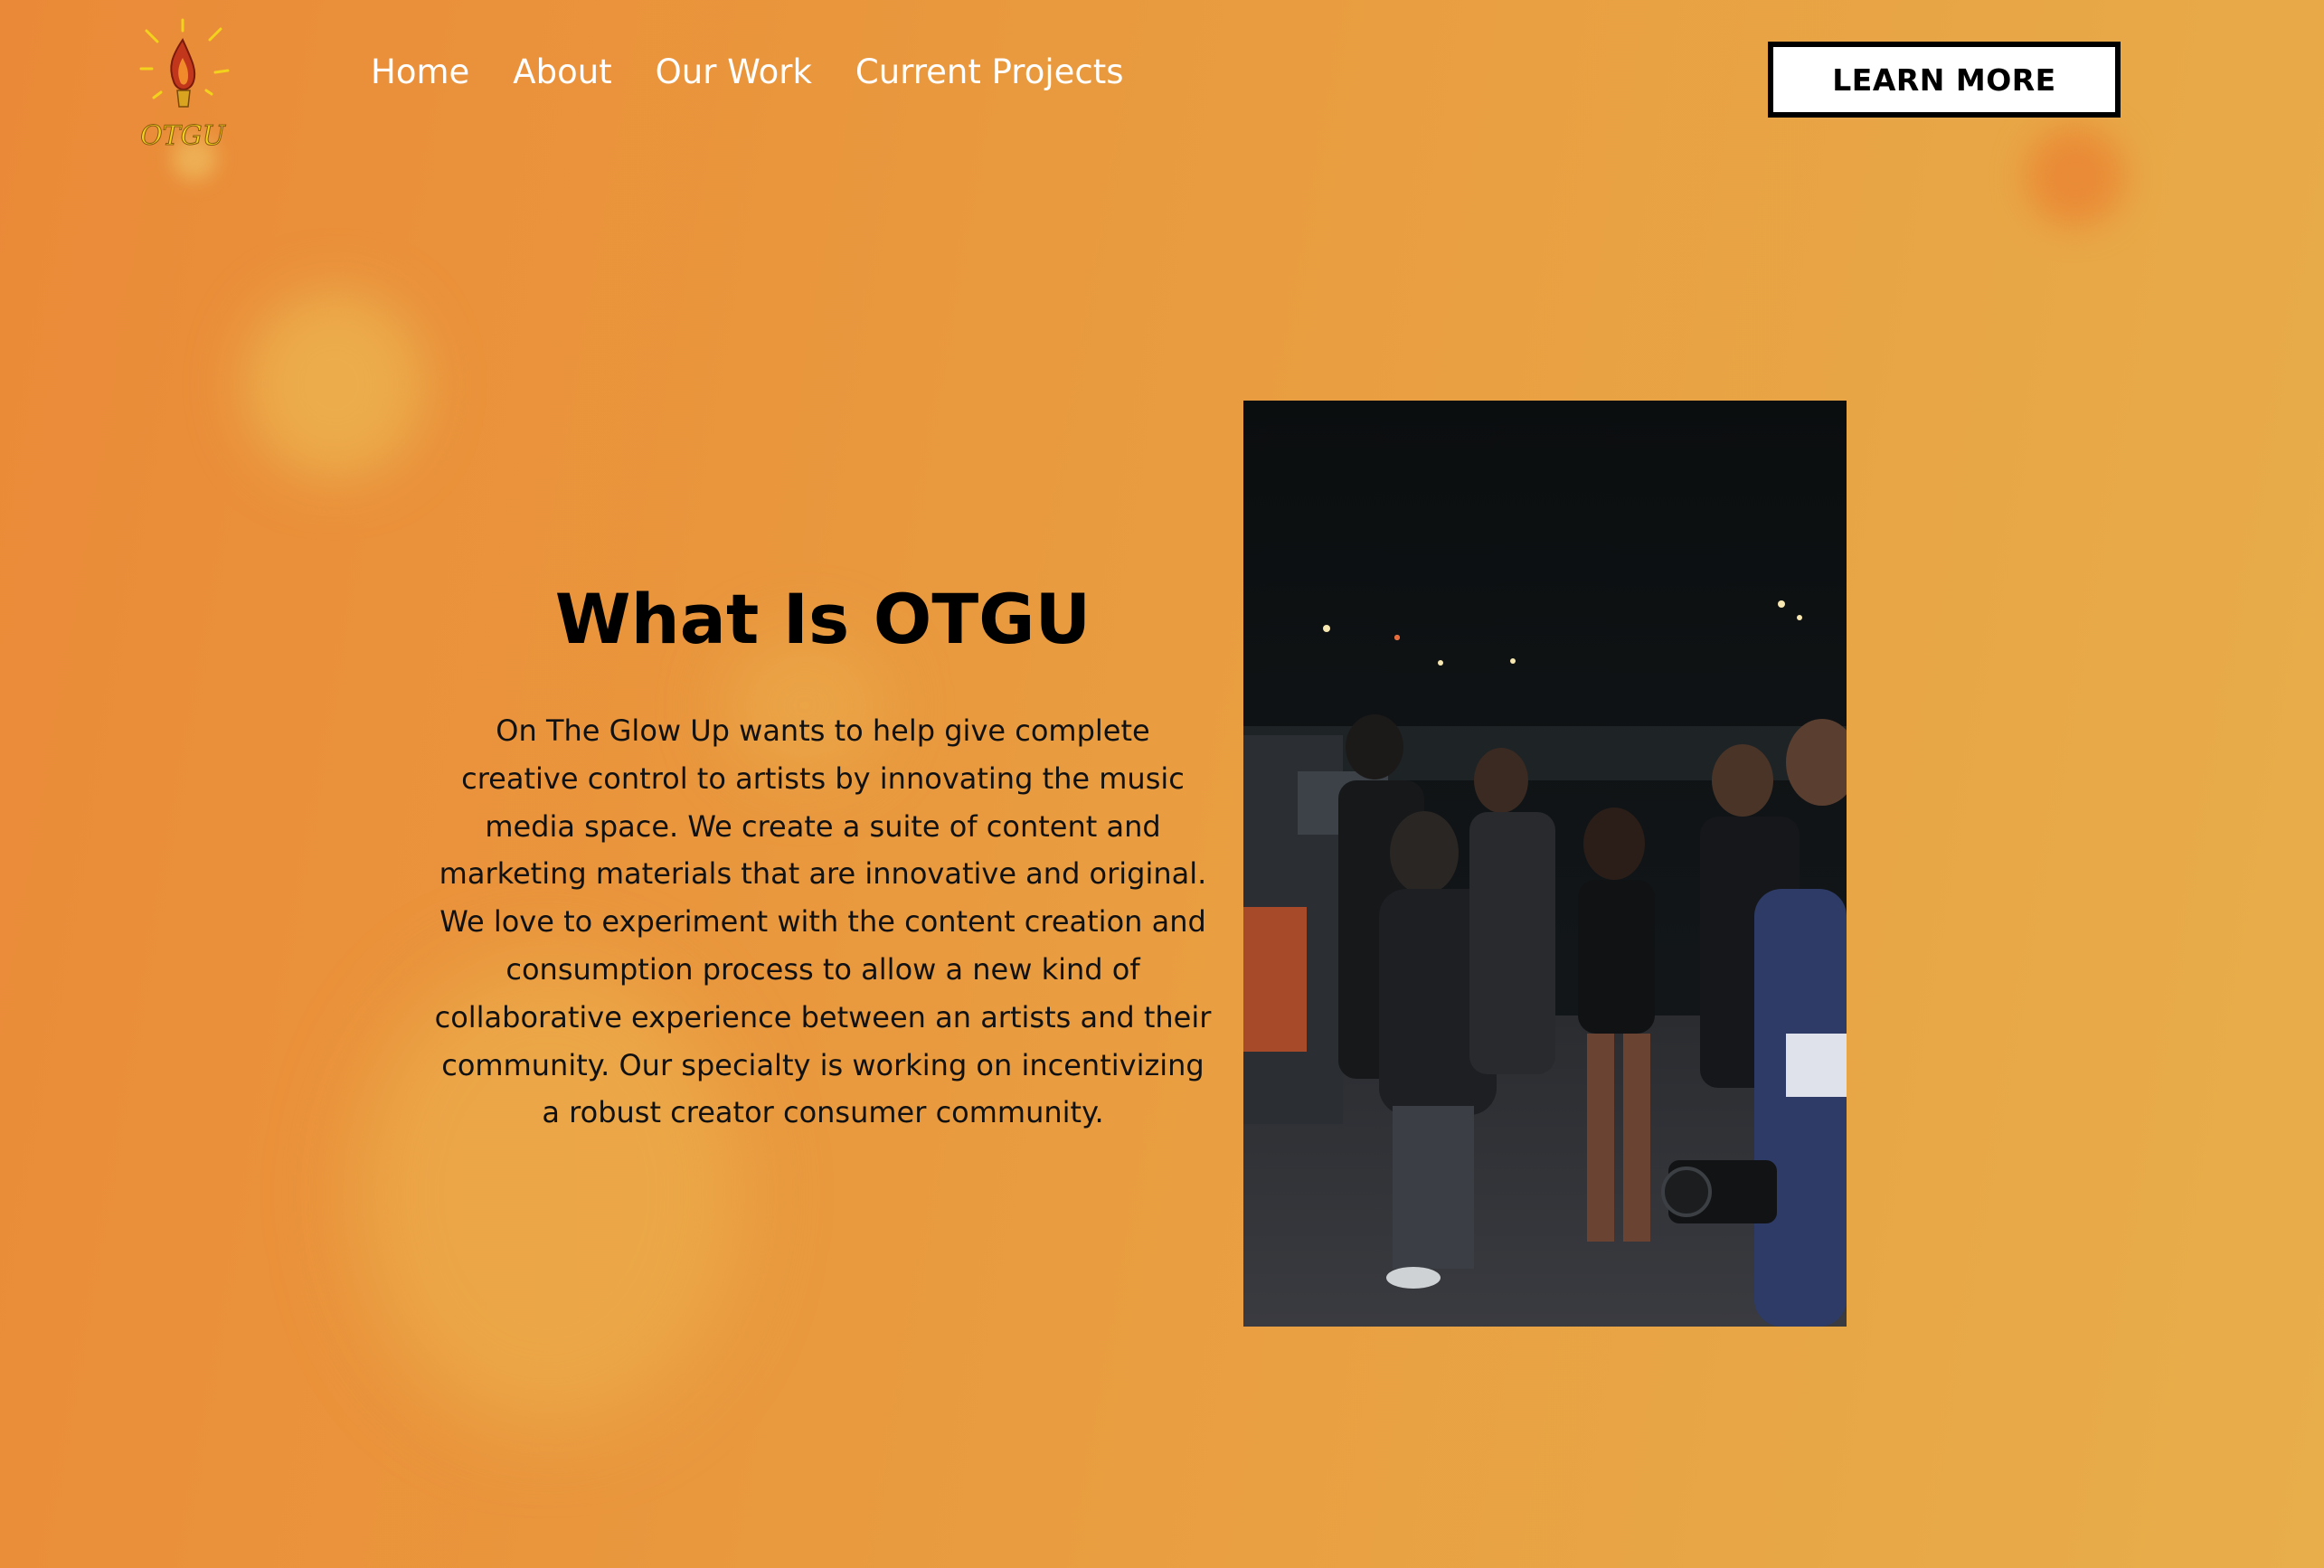 This screenshot has width=2324, height=1568. What do you see at coordinates (420, 71) in the screenshot?
I see `nav-link-home: Home` at bounding box center [420, 71].